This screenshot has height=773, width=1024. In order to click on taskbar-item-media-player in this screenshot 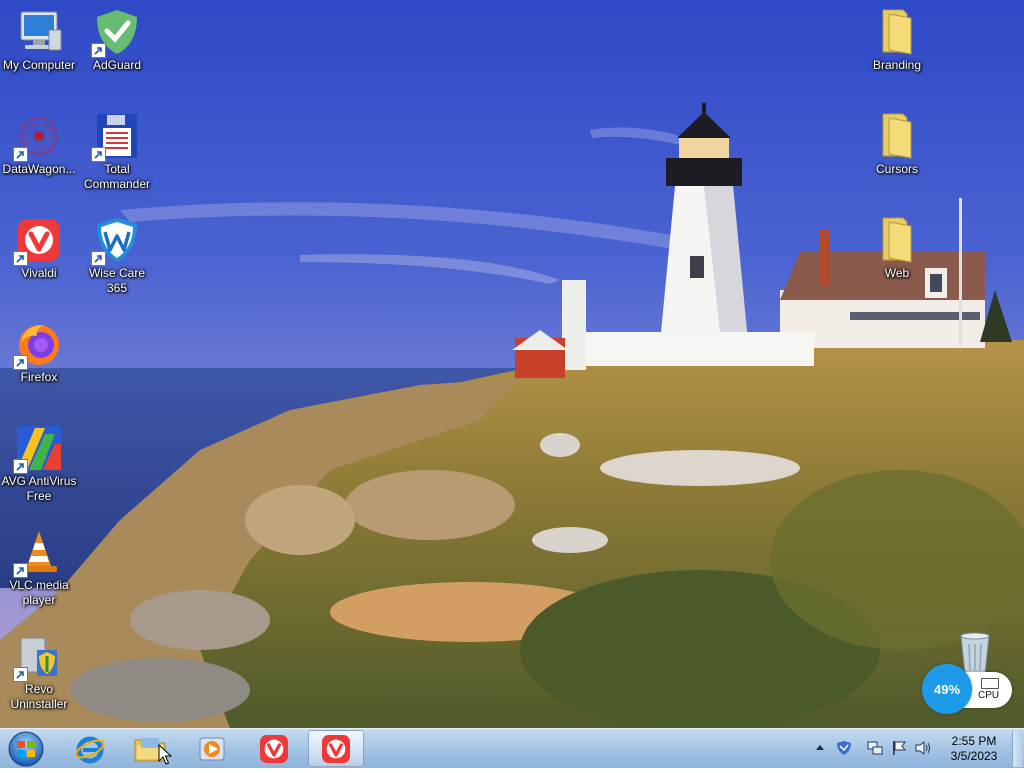, I will do `click(212, 748)`.